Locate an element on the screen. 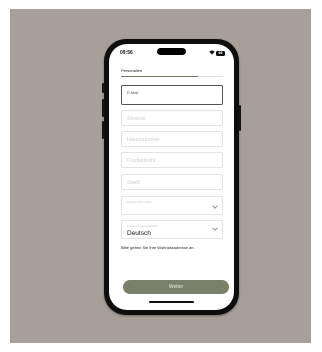 The height and width of the screenshot is (352, 322). house-number-field: Hausnummer is located at coordinates (172, 139).